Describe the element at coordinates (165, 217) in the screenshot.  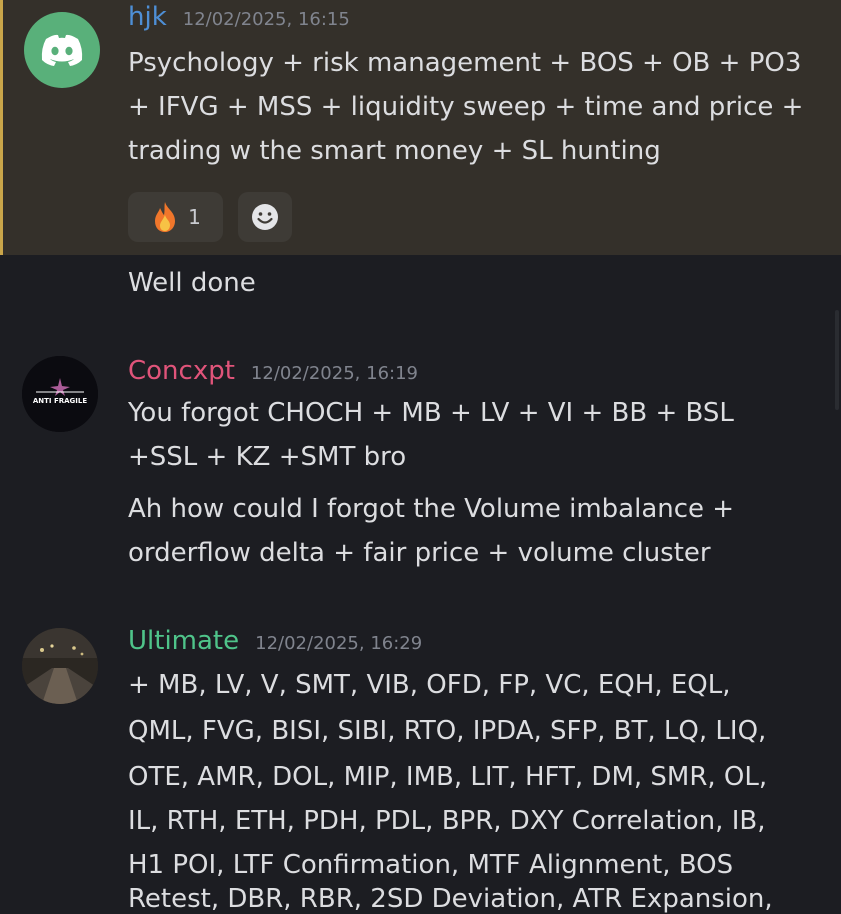
I see `fire-emoji` at that location.